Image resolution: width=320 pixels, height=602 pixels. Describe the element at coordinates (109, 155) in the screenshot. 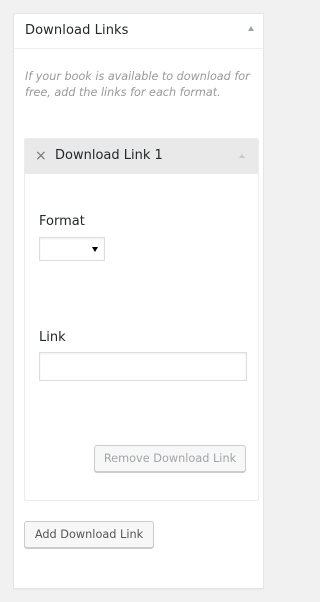

I see `download-link-group-title: Download Link 1` at that location.